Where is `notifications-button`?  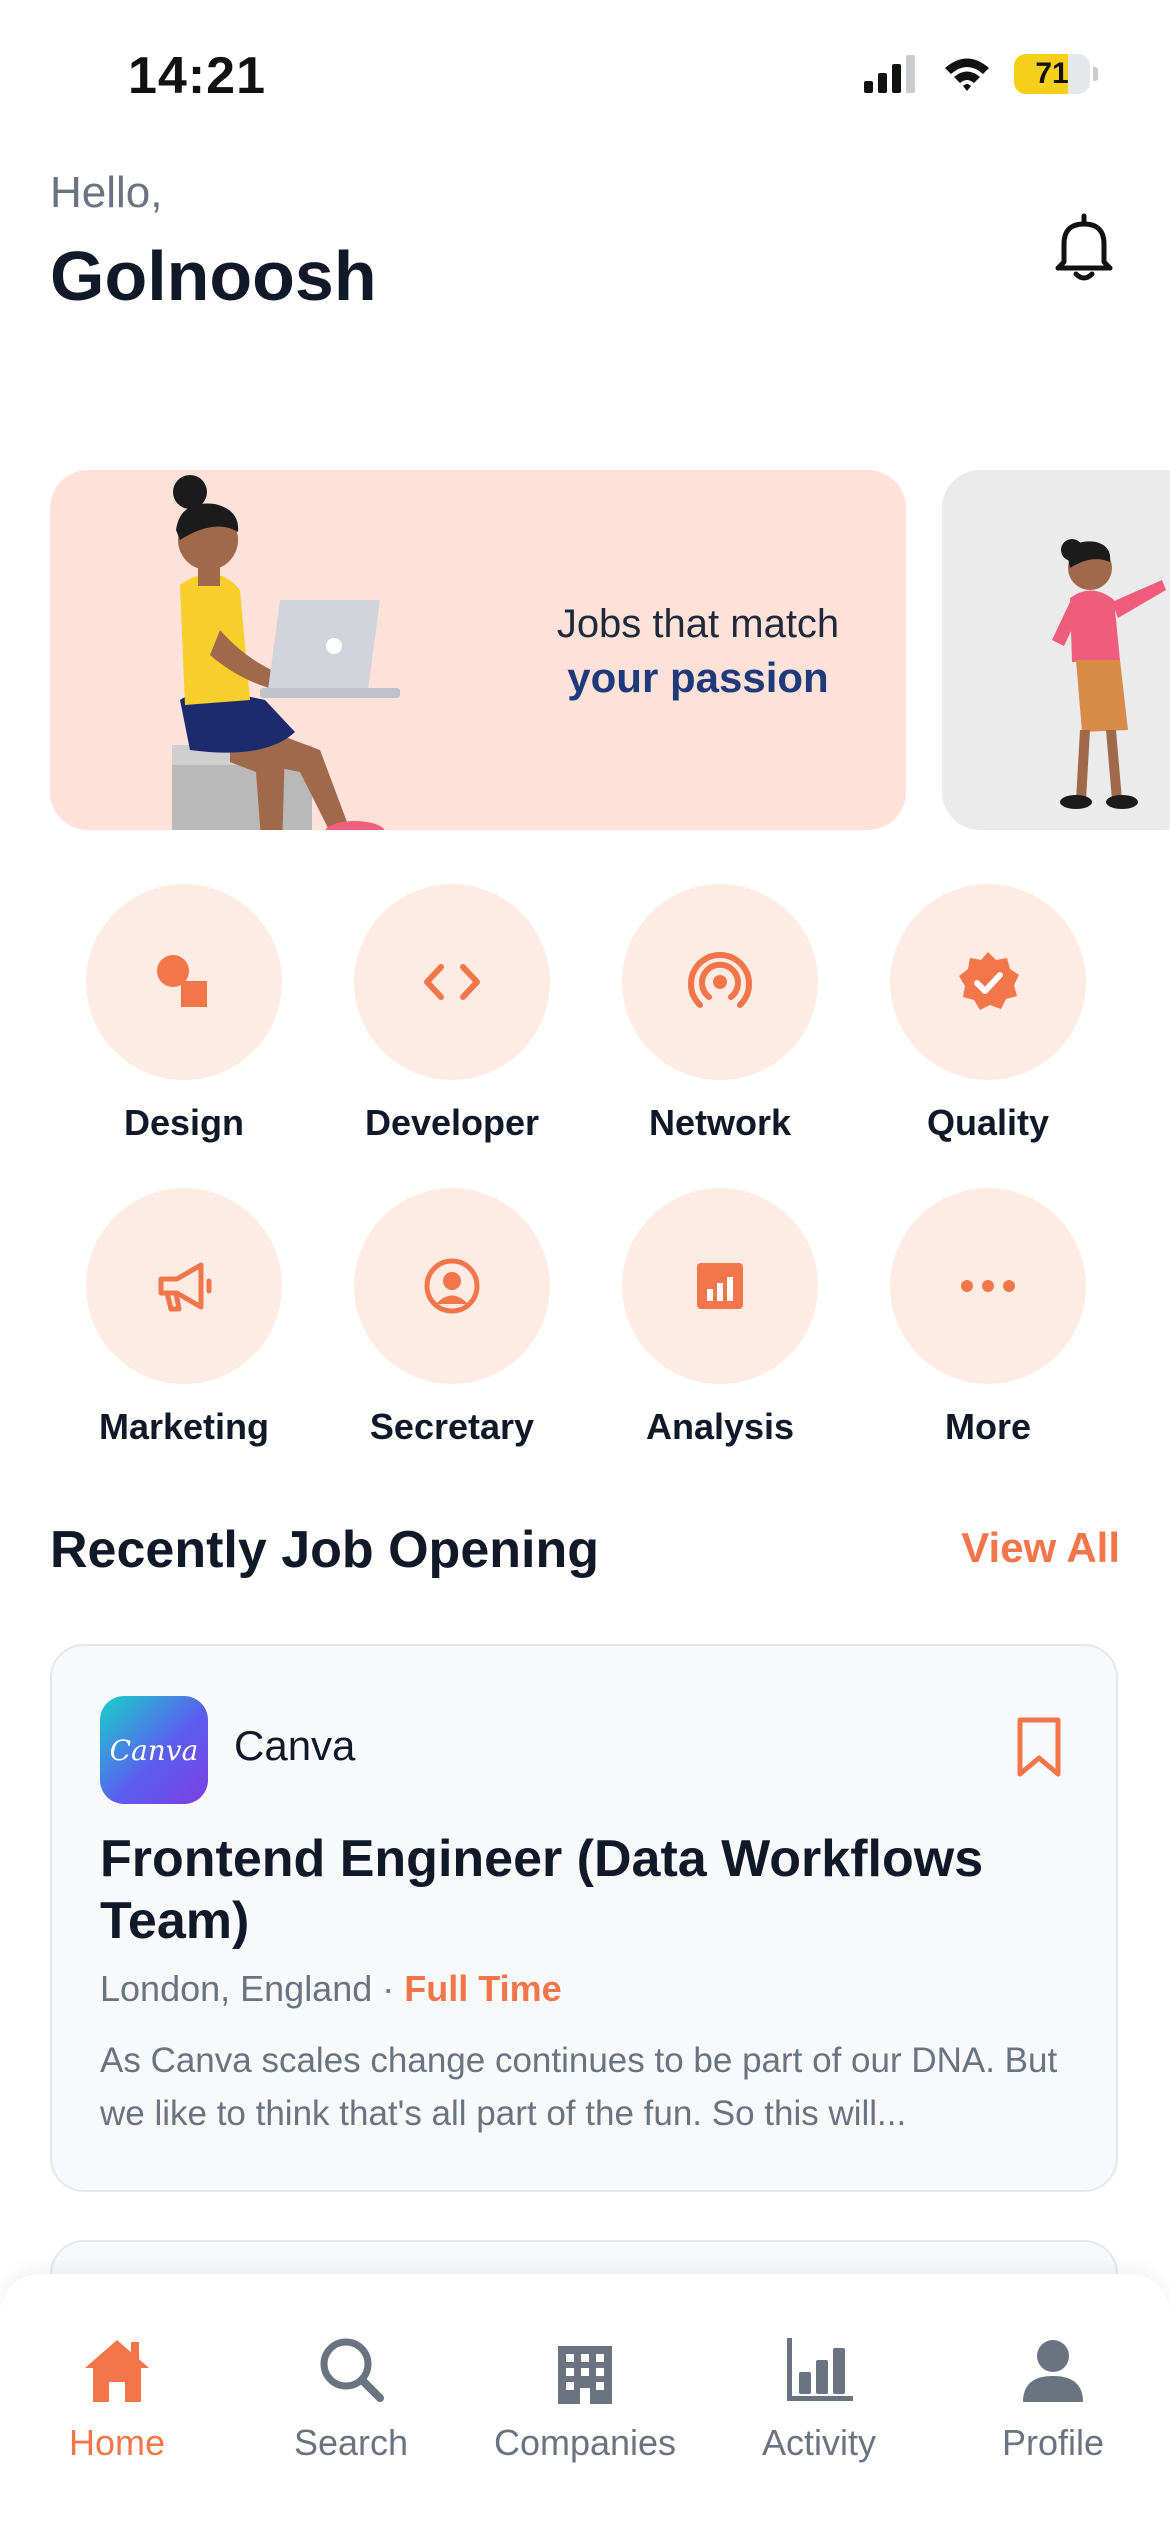 notifications-button is located at coordinates (1084, 248).